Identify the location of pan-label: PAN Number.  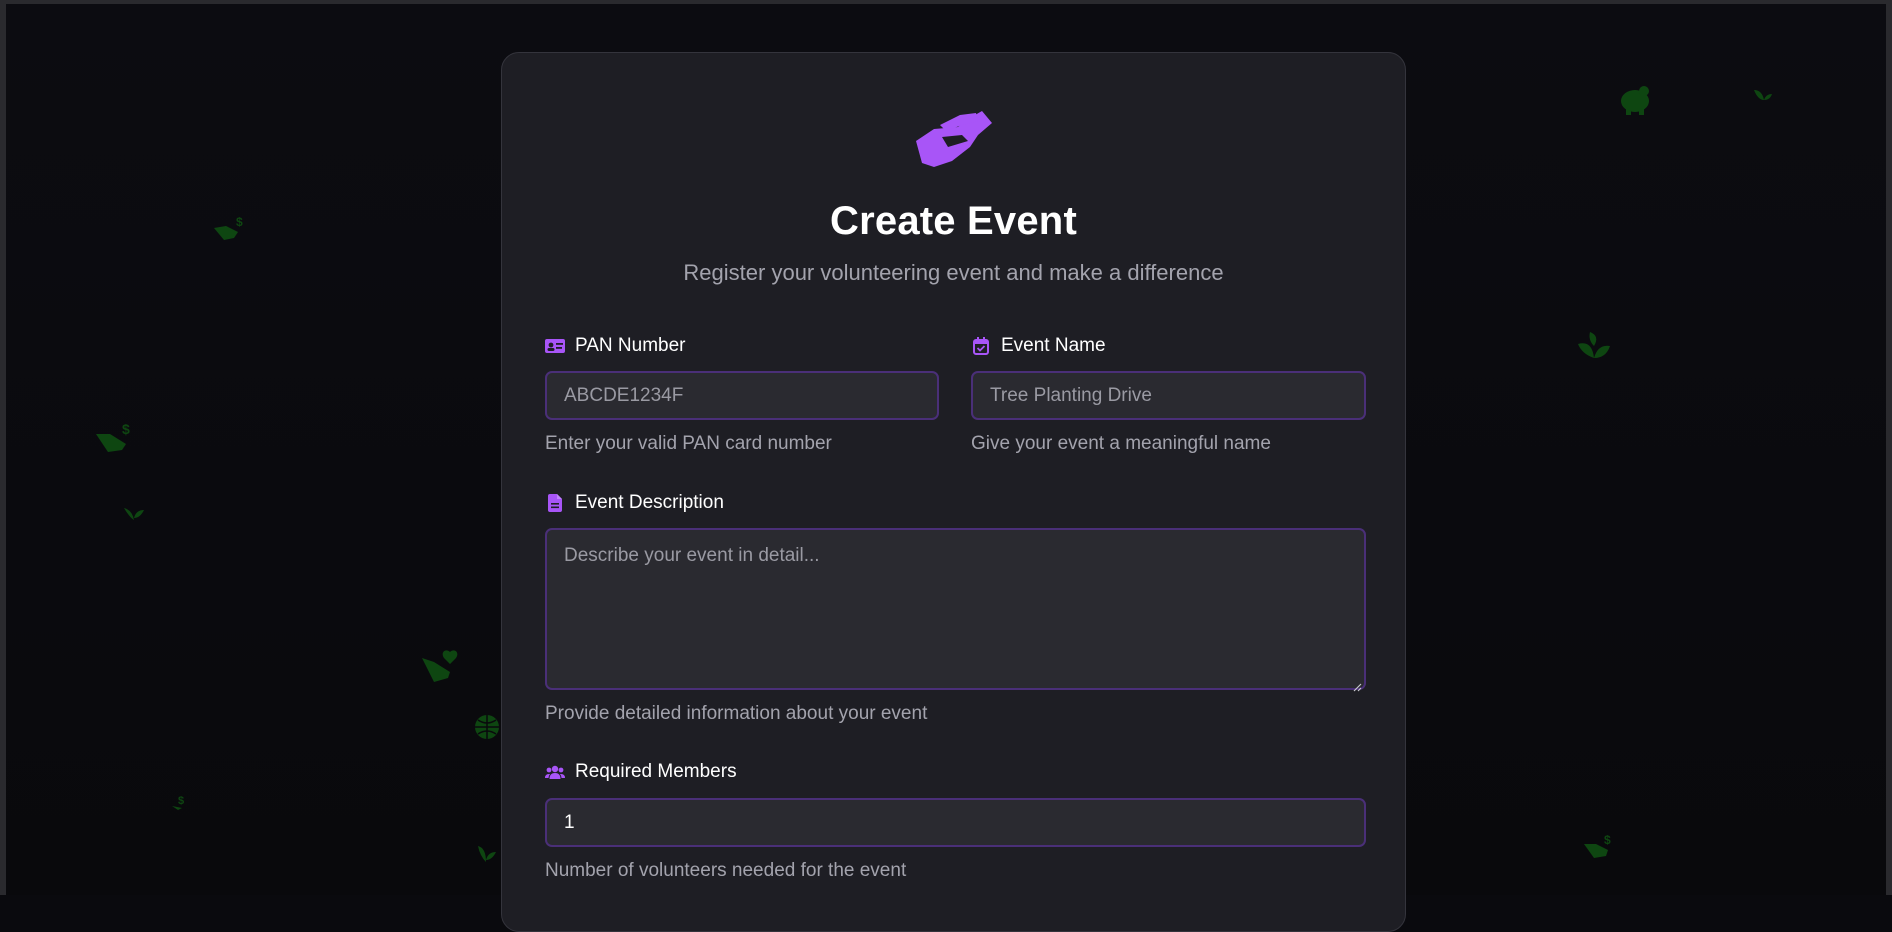
(615, 346).